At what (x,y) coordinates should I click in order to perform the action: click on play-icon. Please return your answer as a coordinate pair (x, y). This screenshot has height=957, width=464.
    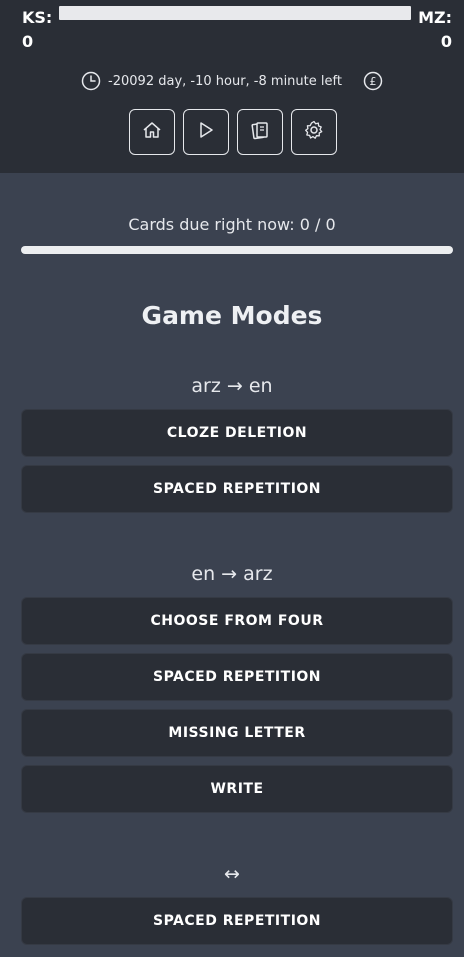
    Looking at the image, I should click on (206, 132).